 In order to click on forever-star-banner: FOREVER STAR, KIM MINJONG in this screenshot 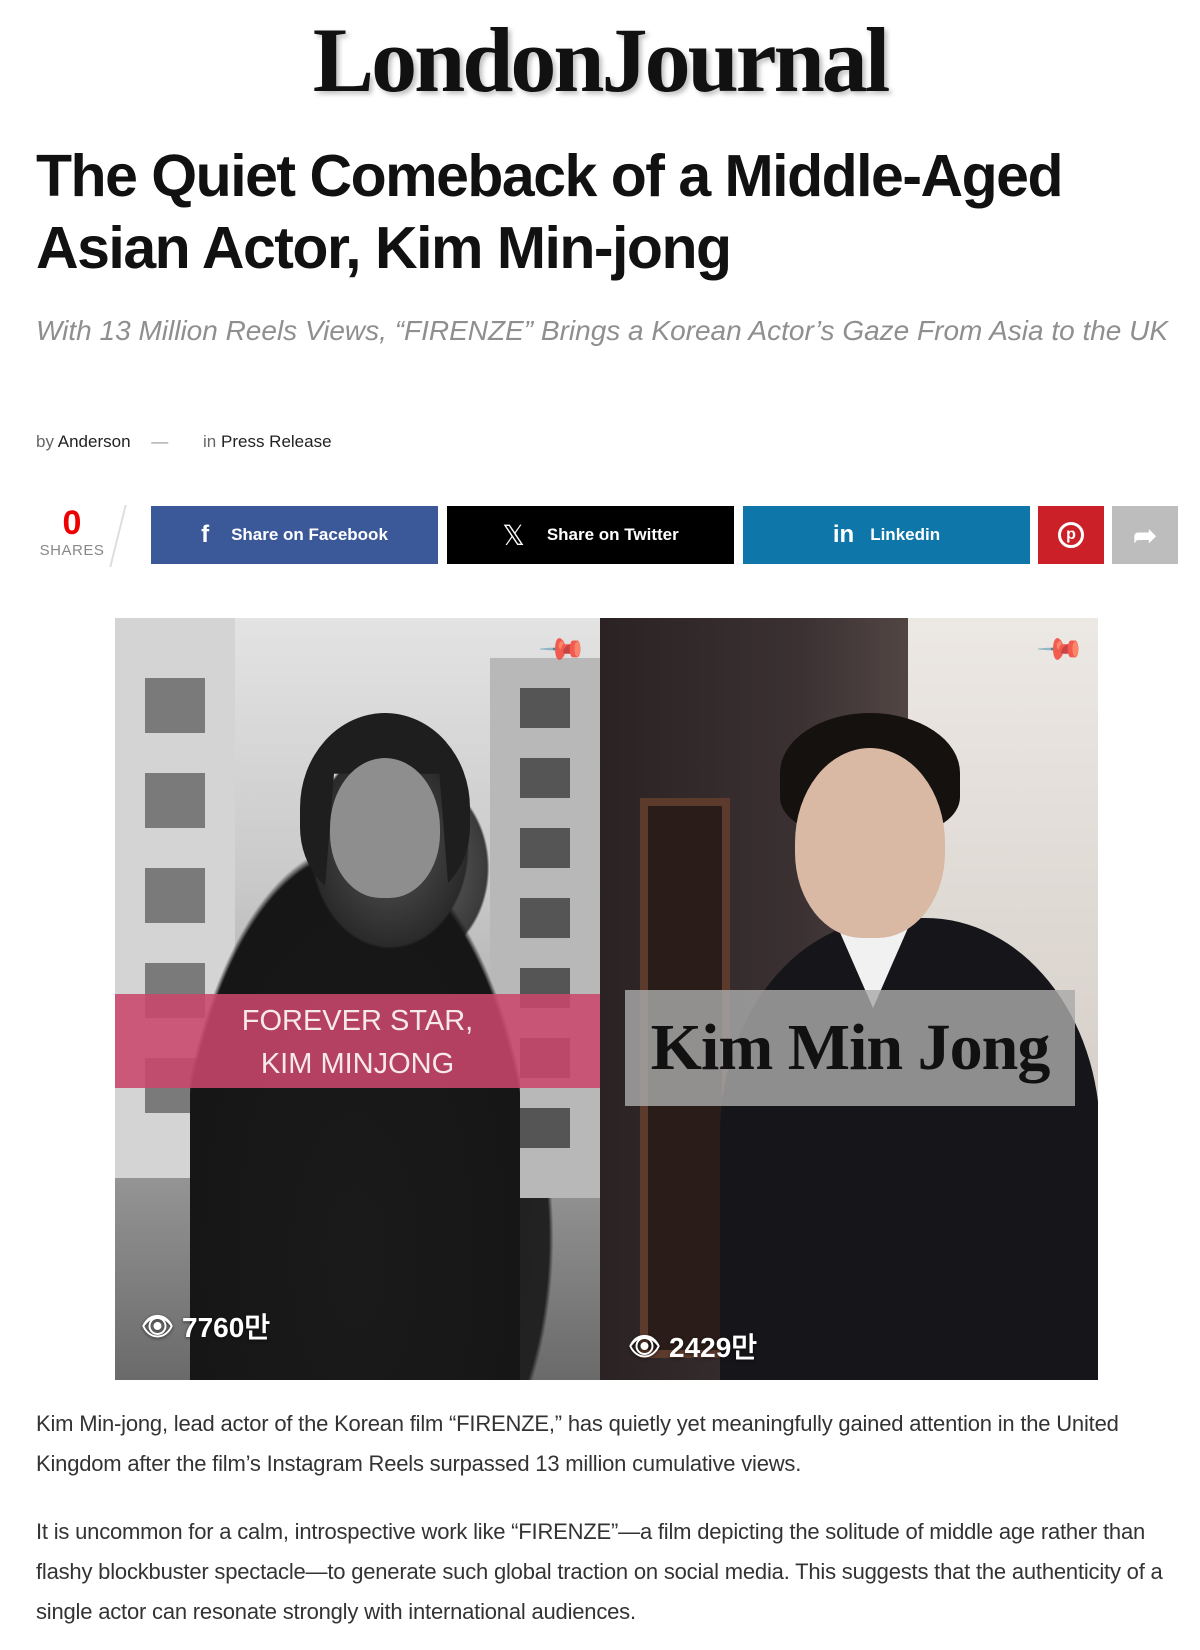, I will do `click(357, 1041)`.